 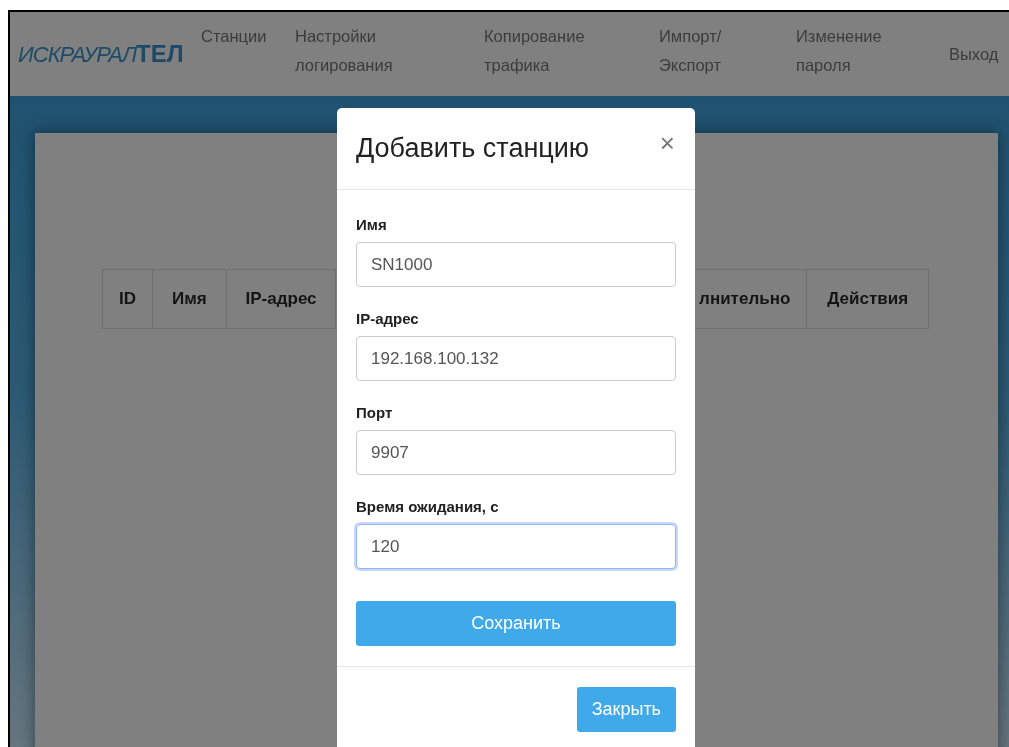 What do you see at coordinates (473, 148) in the screenshot?
I see `modal-title: Добавить станцию` at bounding box center [473, 148].